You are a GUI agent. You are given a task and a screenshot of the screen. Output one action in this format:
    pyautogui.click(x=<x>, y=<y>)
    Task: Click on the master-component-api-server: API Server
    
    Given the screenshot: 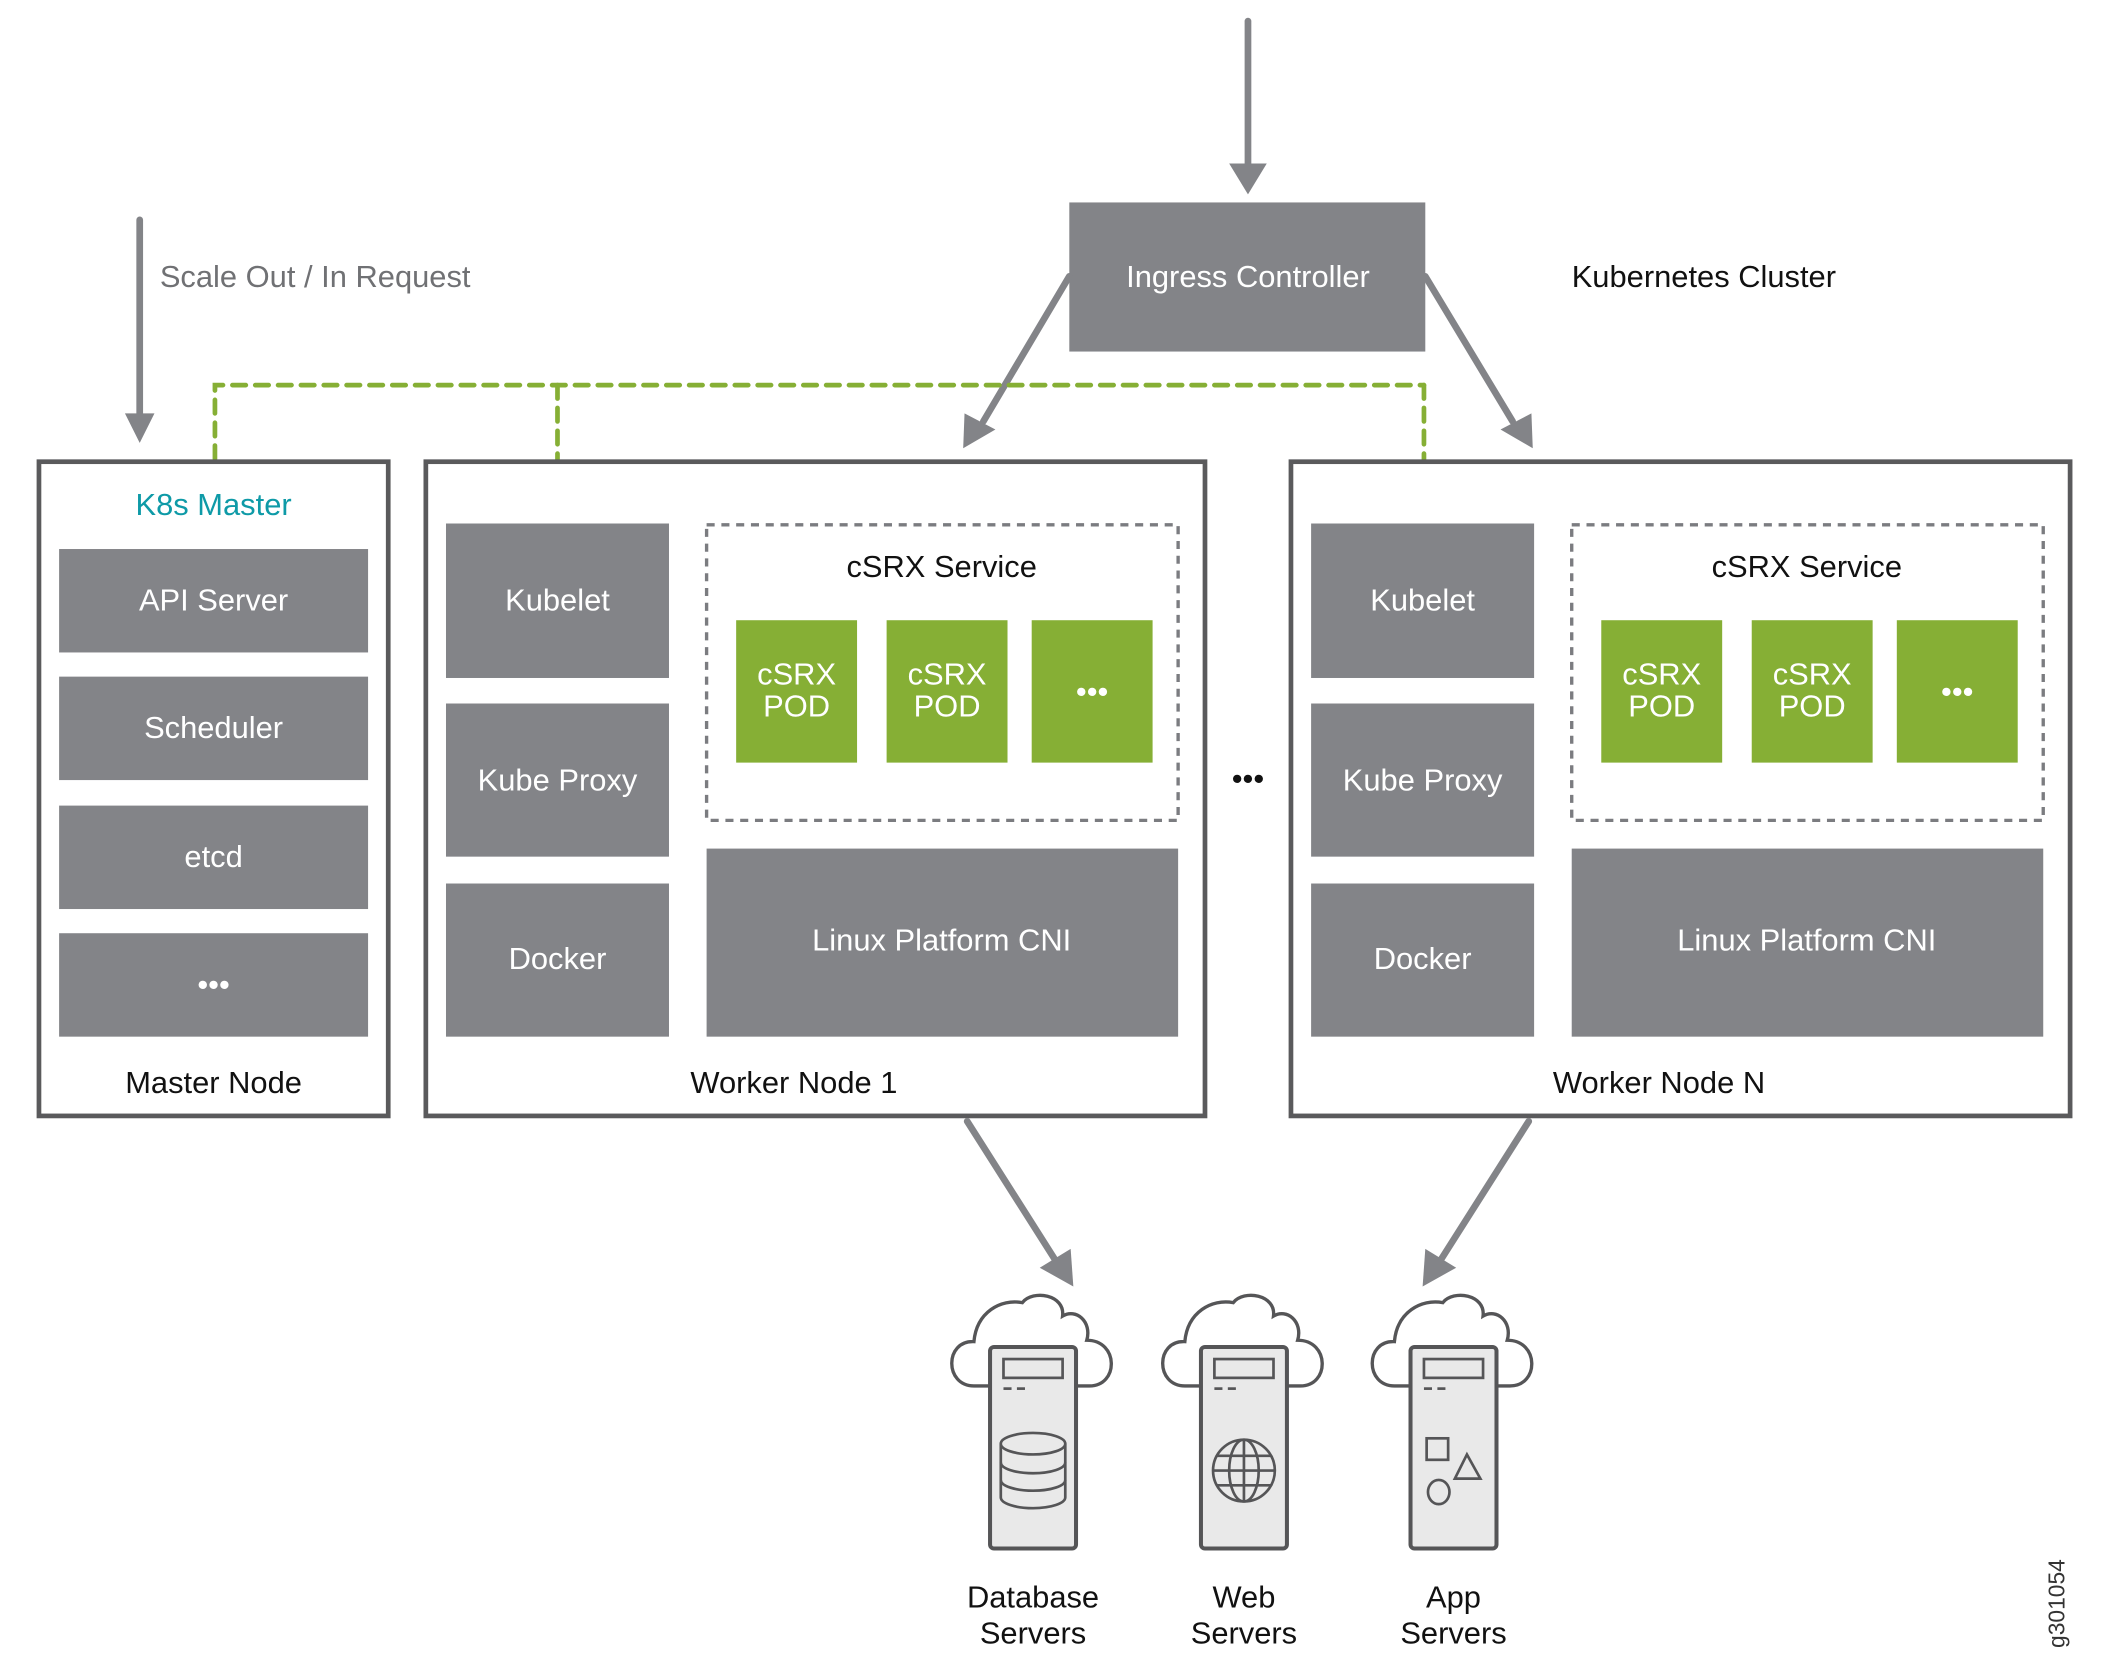 What is the action you would take?
    pyautogui.click(x=214, y=601)
    